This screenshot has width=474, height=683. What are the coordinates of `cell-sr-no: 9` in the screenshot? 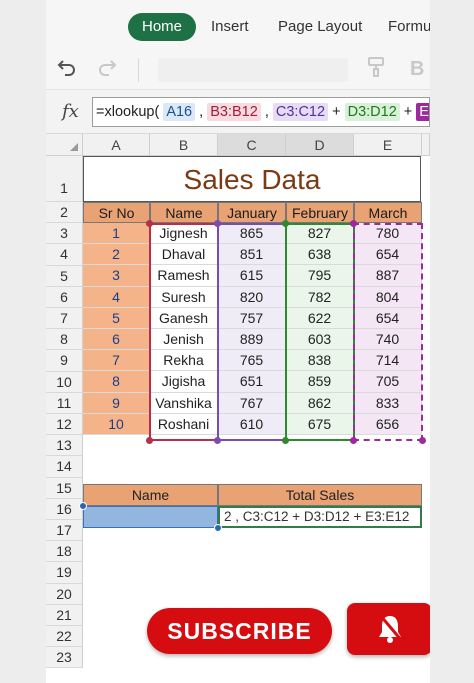 It's located at (116, 403).